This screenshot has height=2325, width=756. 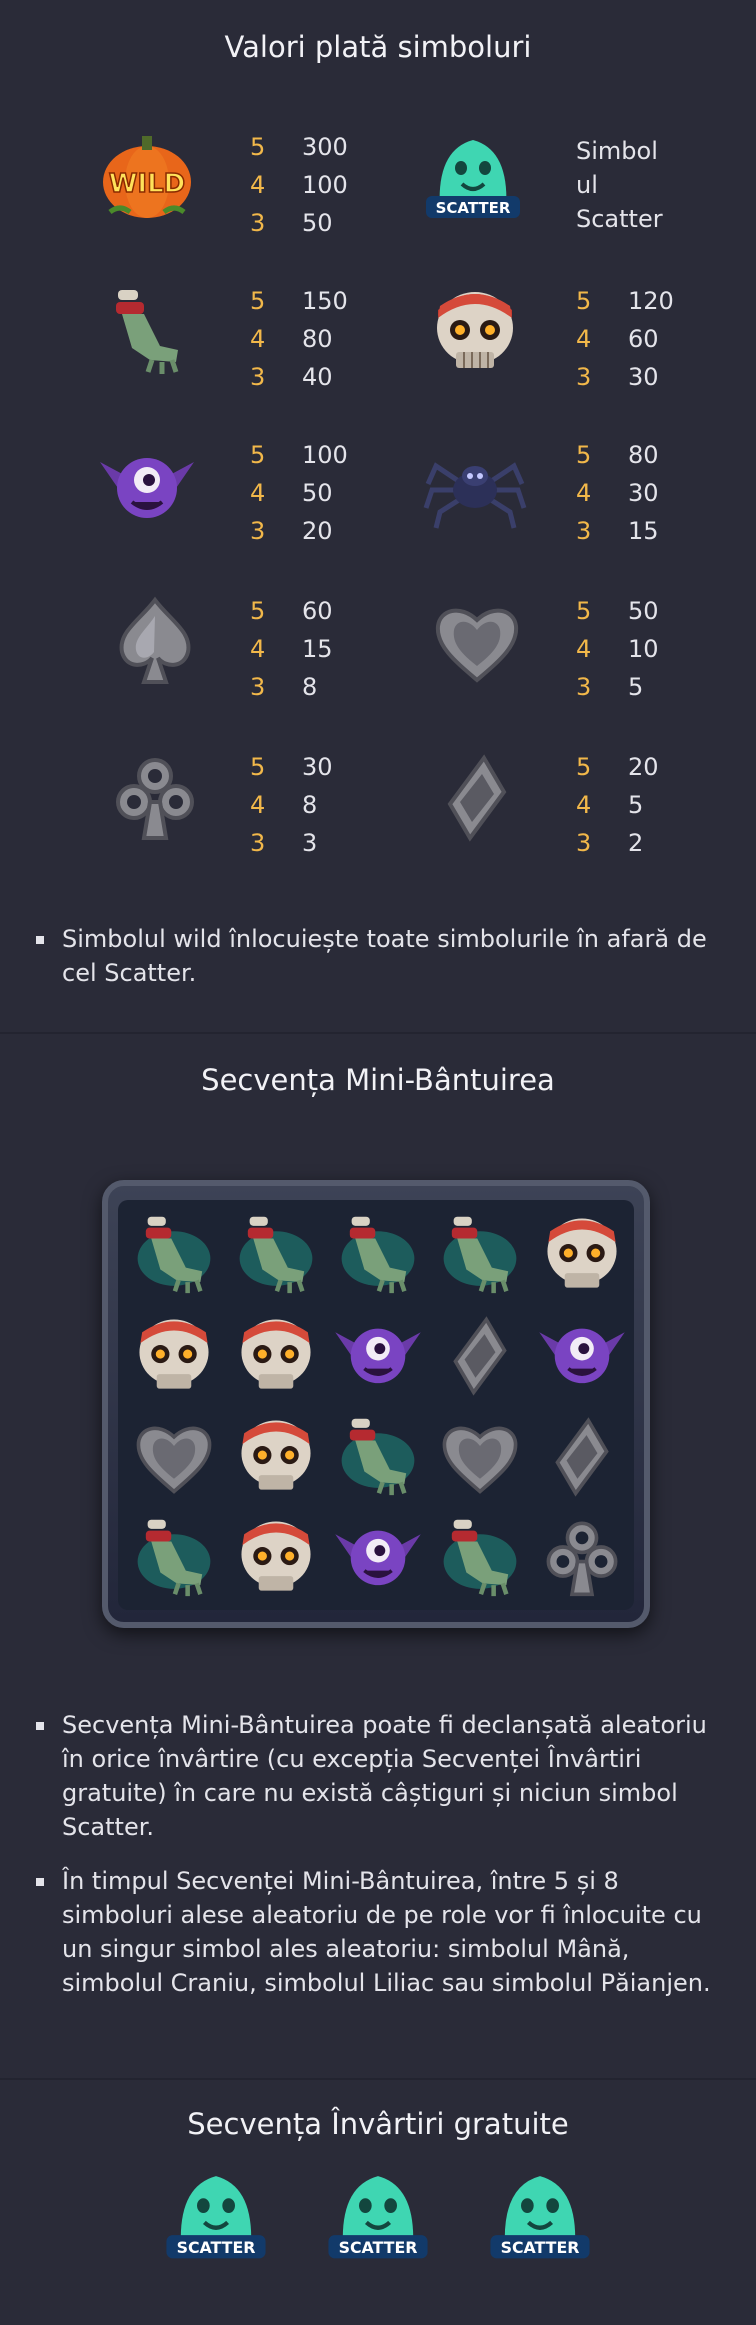 I want to click on diamond-pays: 5 20 45 32, so click(x=617, y=805).